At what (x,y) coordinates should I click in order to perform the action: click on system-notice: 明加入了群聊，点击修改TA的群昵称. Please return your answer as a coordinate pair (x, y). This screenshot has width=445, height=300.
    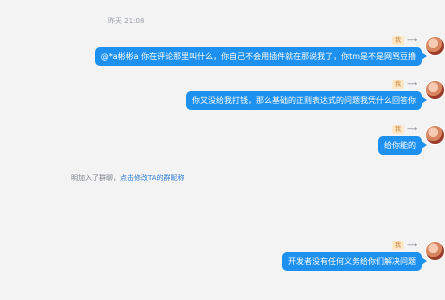
    Looking at the image, I should click on (128, 178).